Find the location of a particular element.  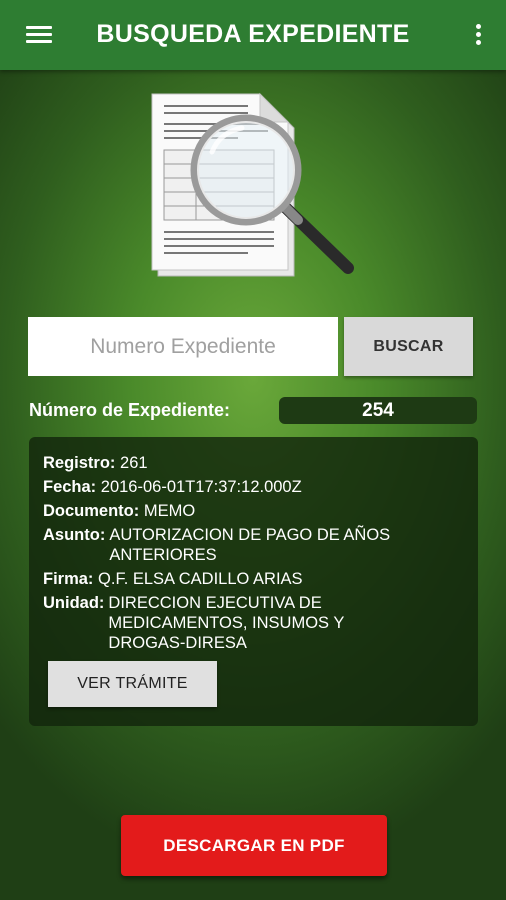

expediente-number-label: Número de Expediente: is located at coordinates (130, 410).